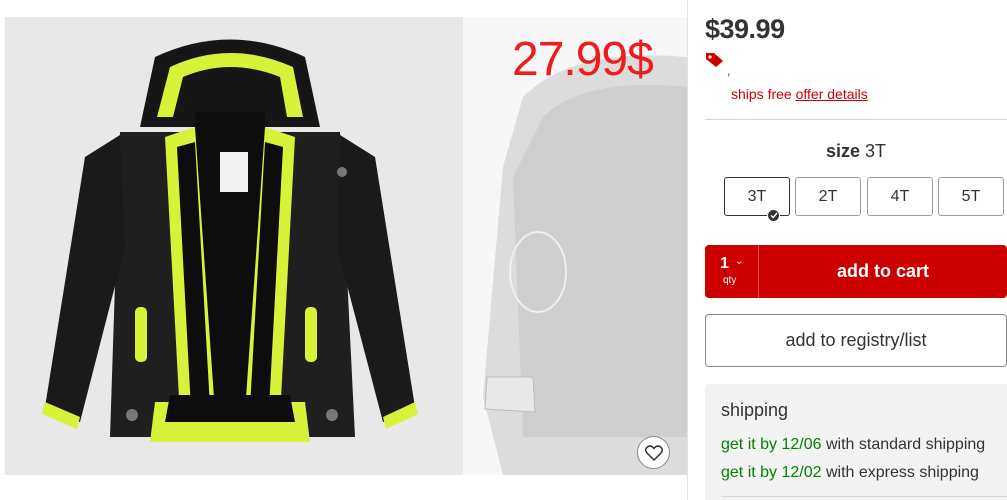 This screenshot has height=500, width=1007. I want to click on registry-button-label: add to registry/list, so click(856, 340).